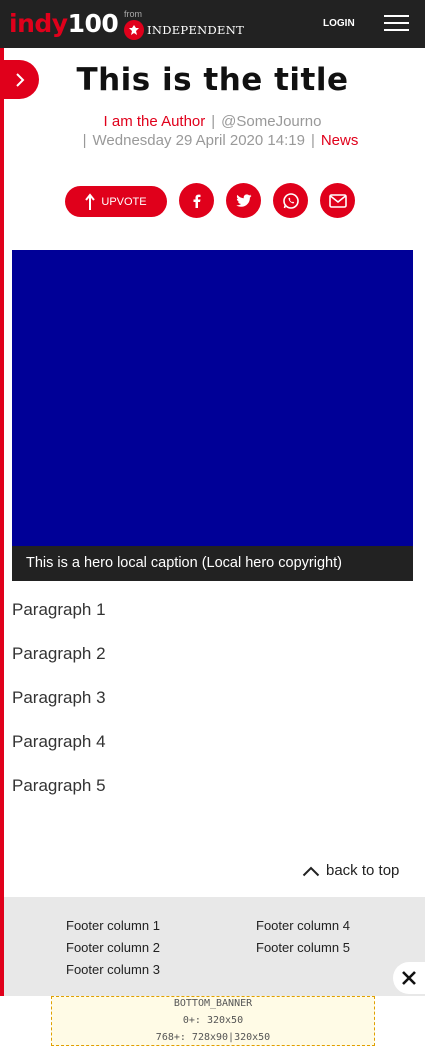 The height and width of the screenshot is (1046, 425). I want to click on close-banner-button, so click(409, 978).